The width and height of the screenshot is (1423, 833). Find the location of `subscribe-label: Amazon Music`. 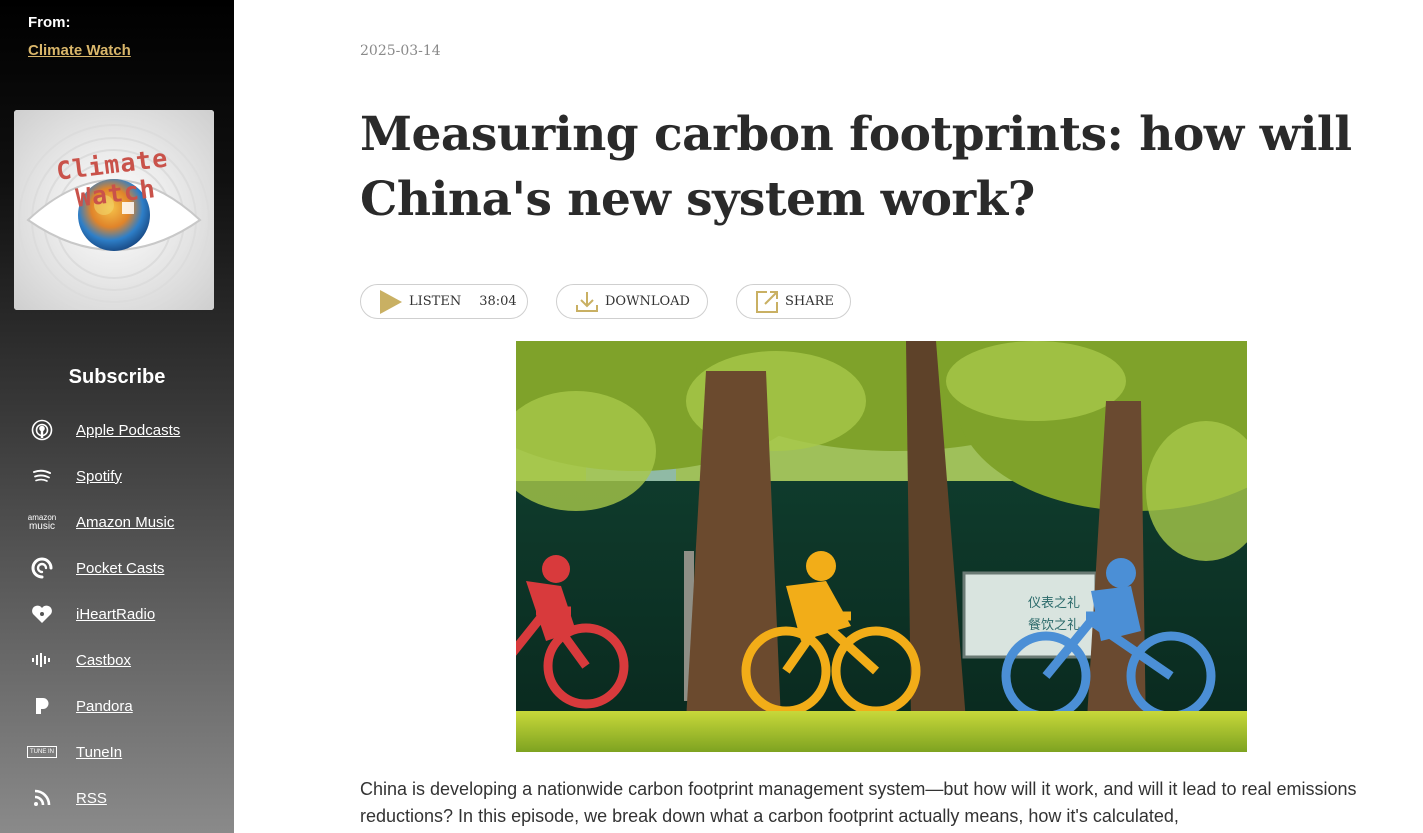

subscribe-label: Amazon Music is located at coordinates (125, 522).